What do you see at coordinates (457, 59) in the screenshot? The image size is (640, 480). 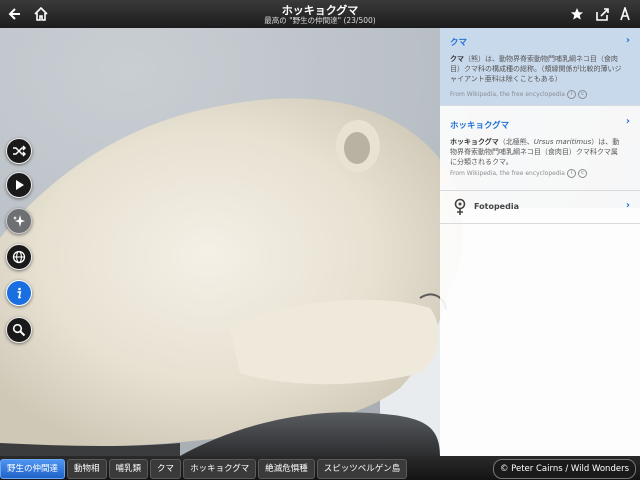 I see `card-text-bold: クマ` at bounding box center [457, 59].